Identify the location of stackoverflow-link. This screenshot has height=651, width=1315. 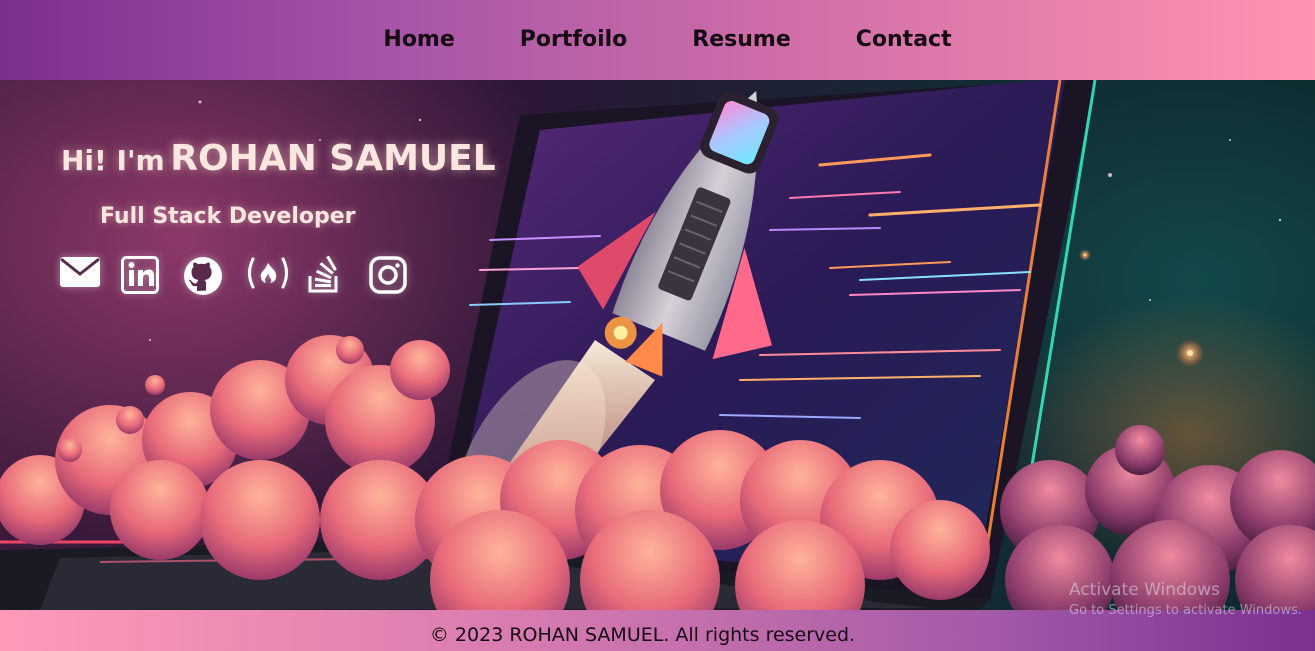
(328, 276).